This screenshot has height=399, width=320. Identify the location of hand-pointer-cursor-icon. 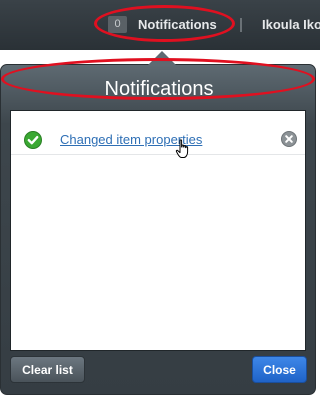
(182, 148).